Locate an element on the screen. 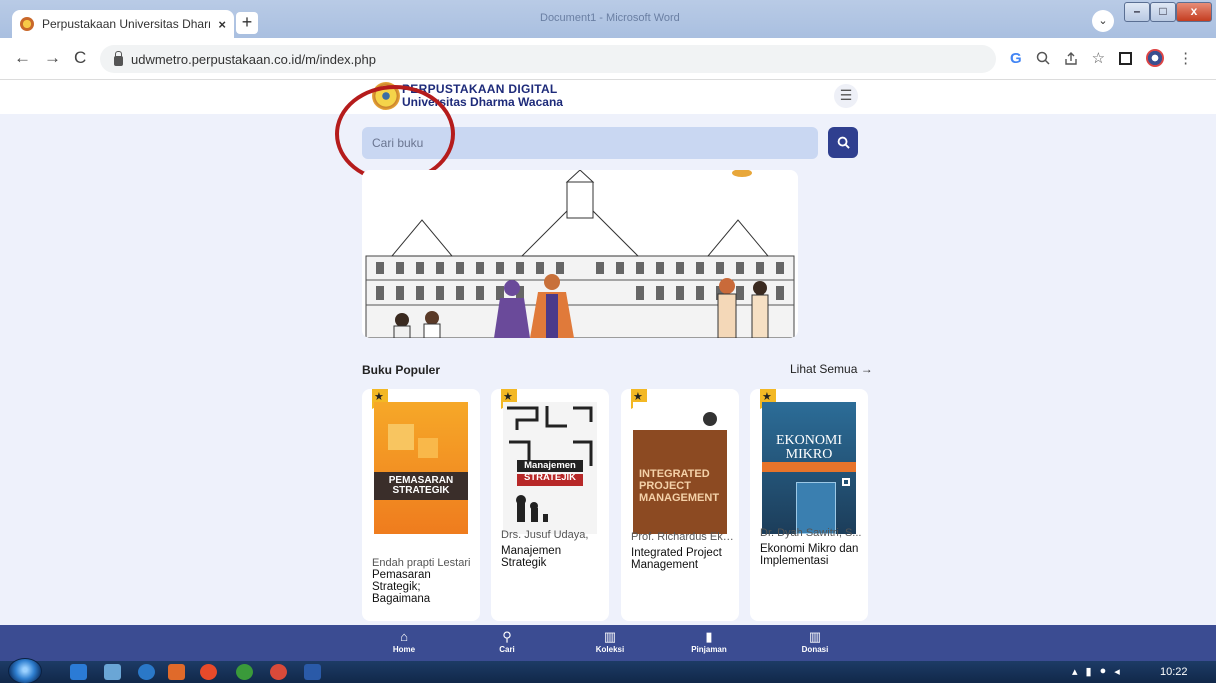 Image resolution: width=1216 pixels, height=683 pixels. nav-item-search: ⚲ Cari is located at coordinates (507, 641).